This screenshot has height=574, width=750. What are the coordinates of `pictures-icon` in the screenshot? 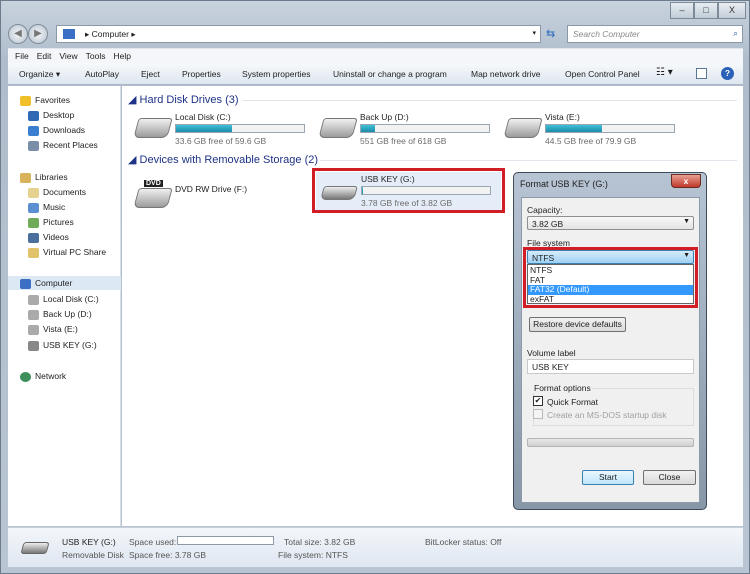 It's located at (33, 222).